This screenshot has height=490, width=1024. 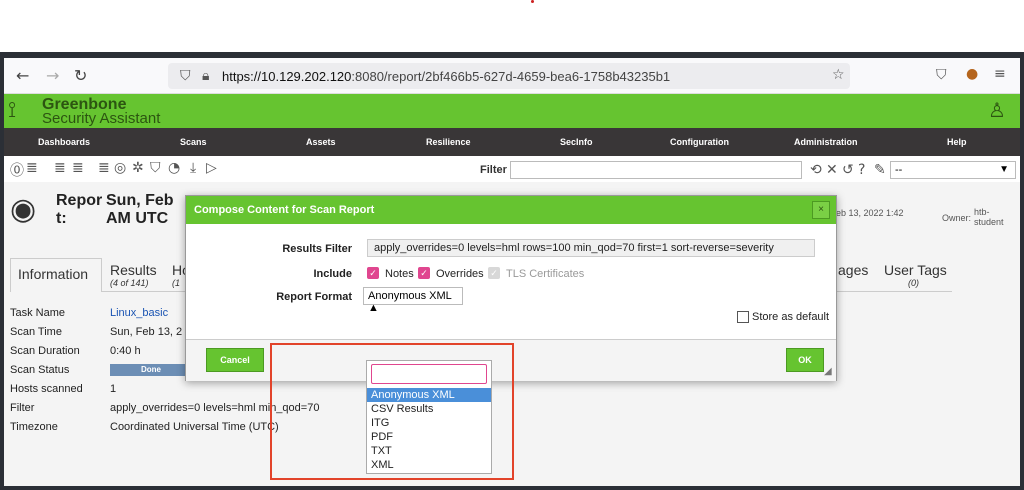 What do you see at coordinates (460, 274) in the screenshot?
I see `overrides-label: Overrides` at bounding box center [460, 274].